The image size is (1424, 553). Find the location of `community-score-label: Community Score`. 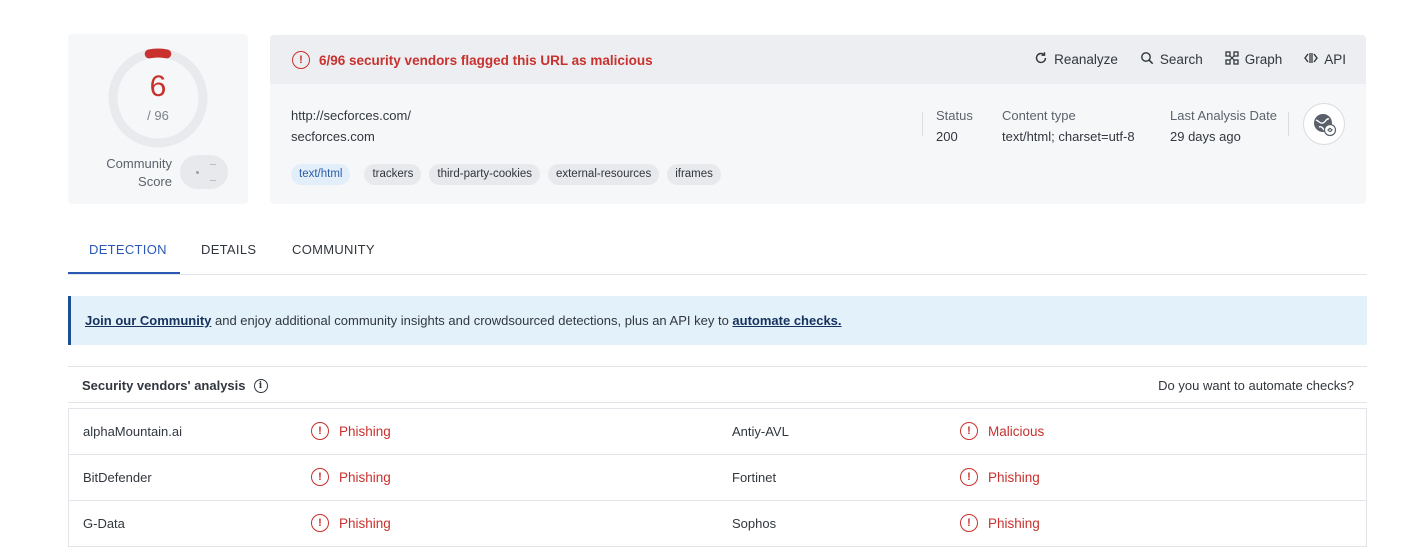

community-score-label: Community Score is located at coordinates (139, 172).